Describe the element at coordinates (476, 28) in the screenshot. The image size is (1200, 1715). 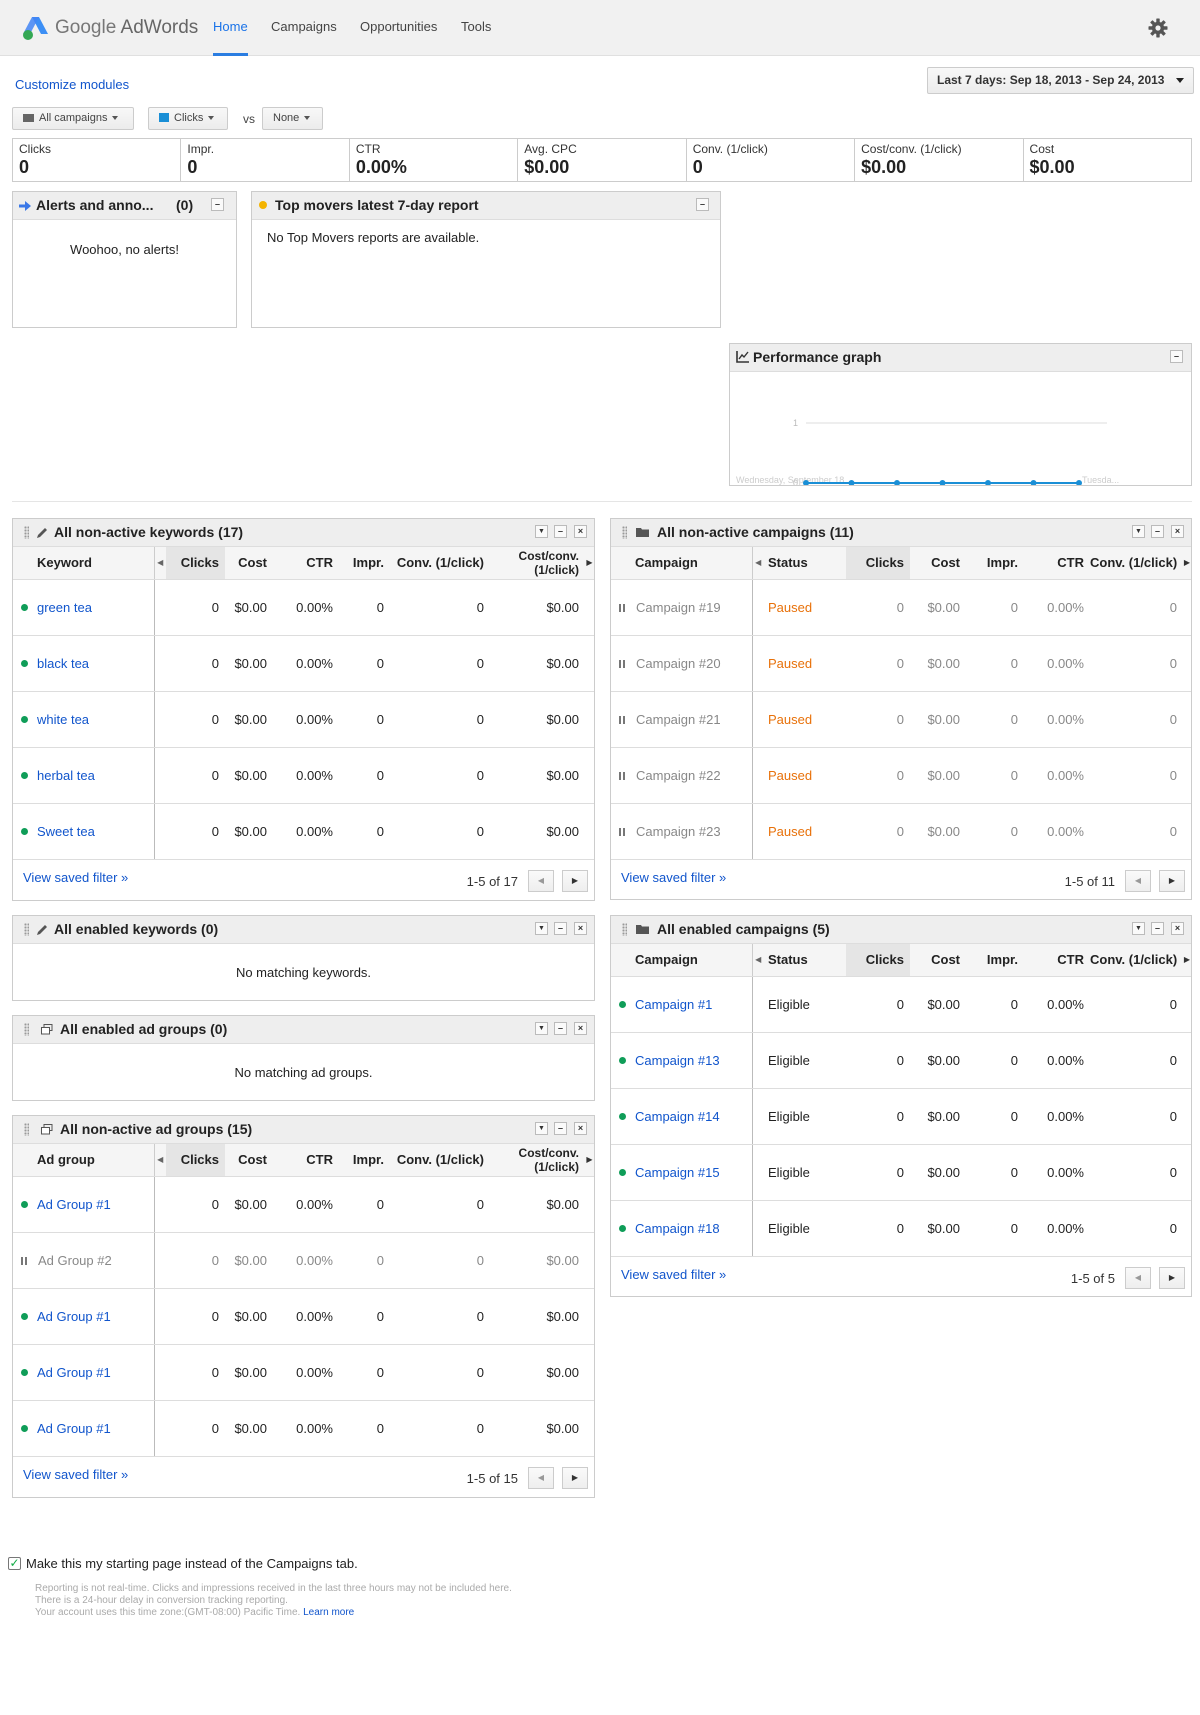
I see `nav-tools: Tools` at that location.